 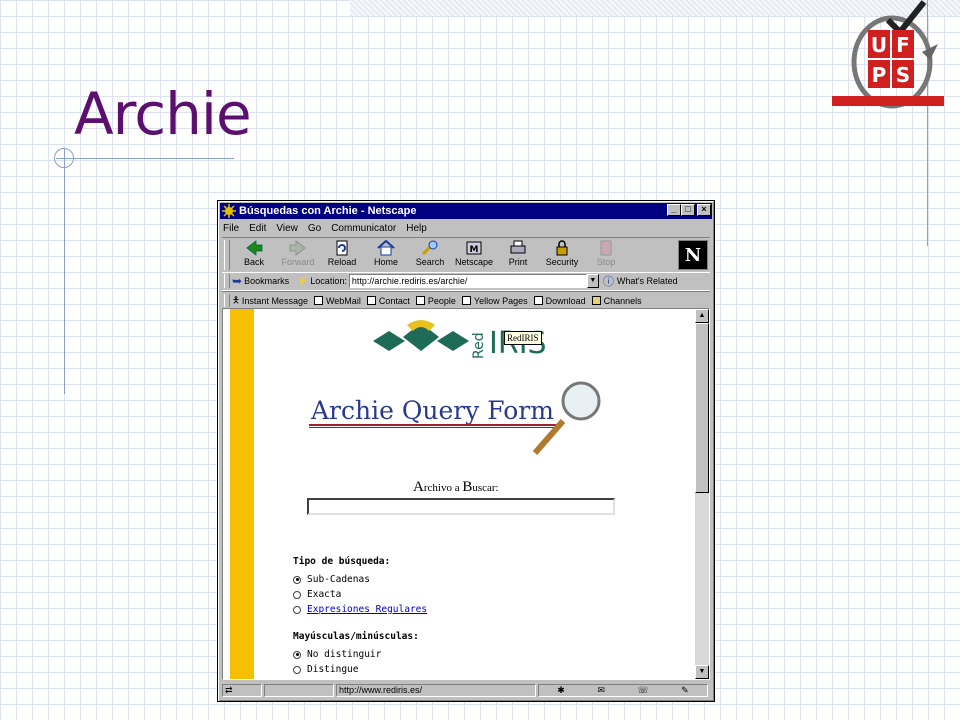 What do you see at coordinates (297, 609) in the screenshot?
I see `radio-expresiones-regulares` at bounding box center [297, 609].